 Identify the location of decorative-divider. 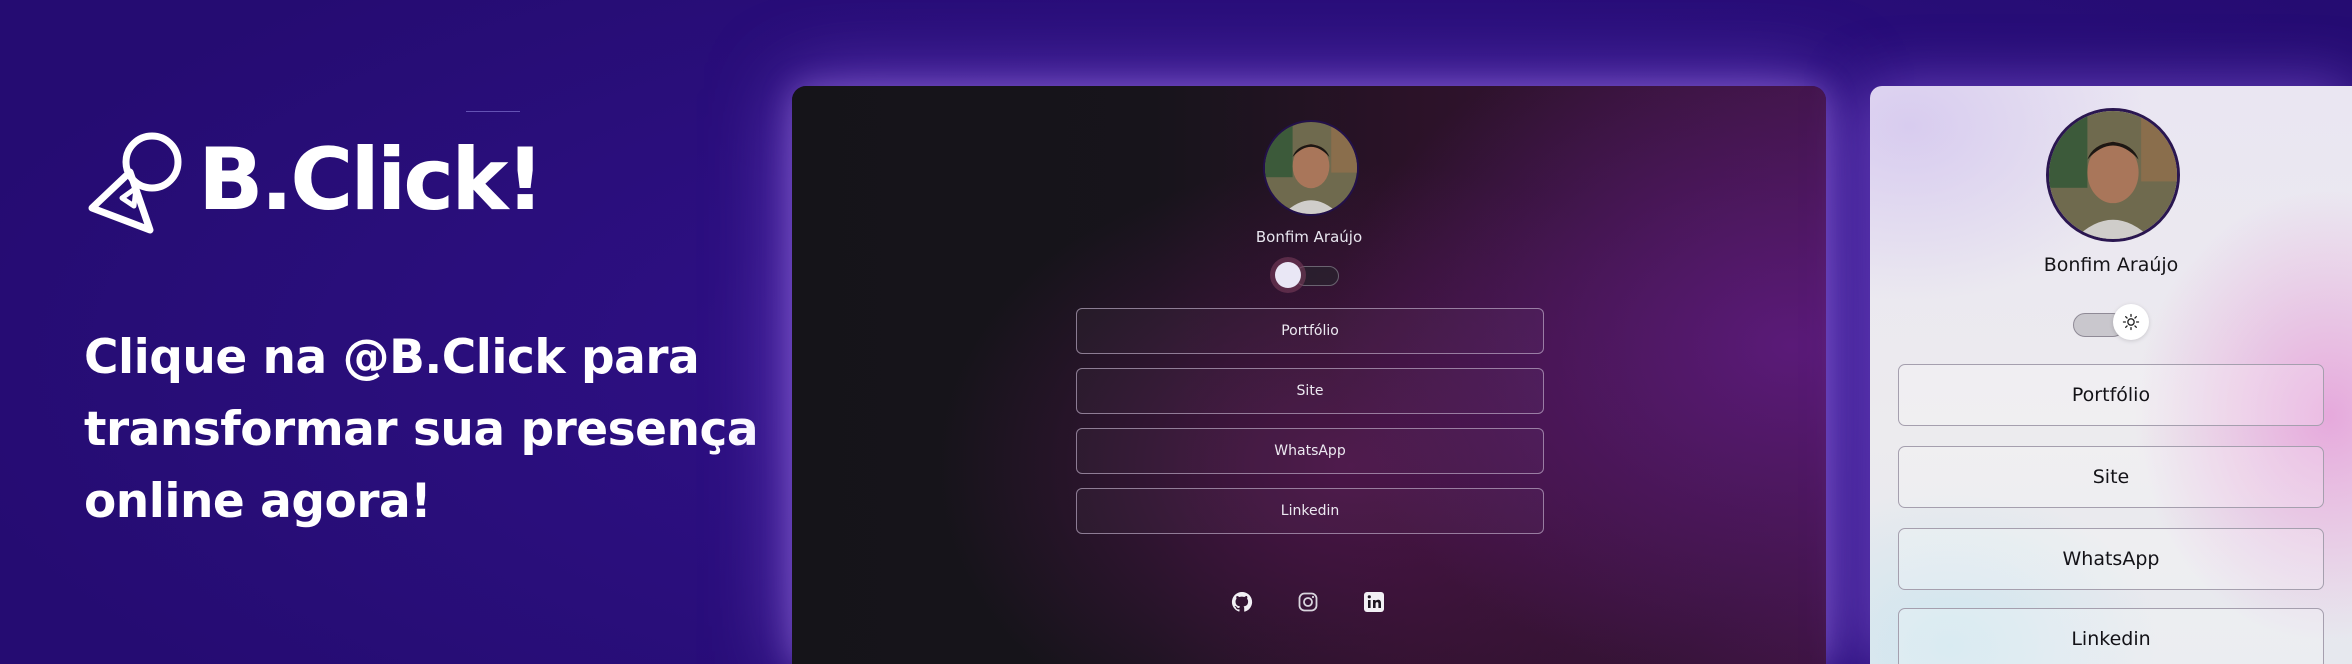
(493, 111).